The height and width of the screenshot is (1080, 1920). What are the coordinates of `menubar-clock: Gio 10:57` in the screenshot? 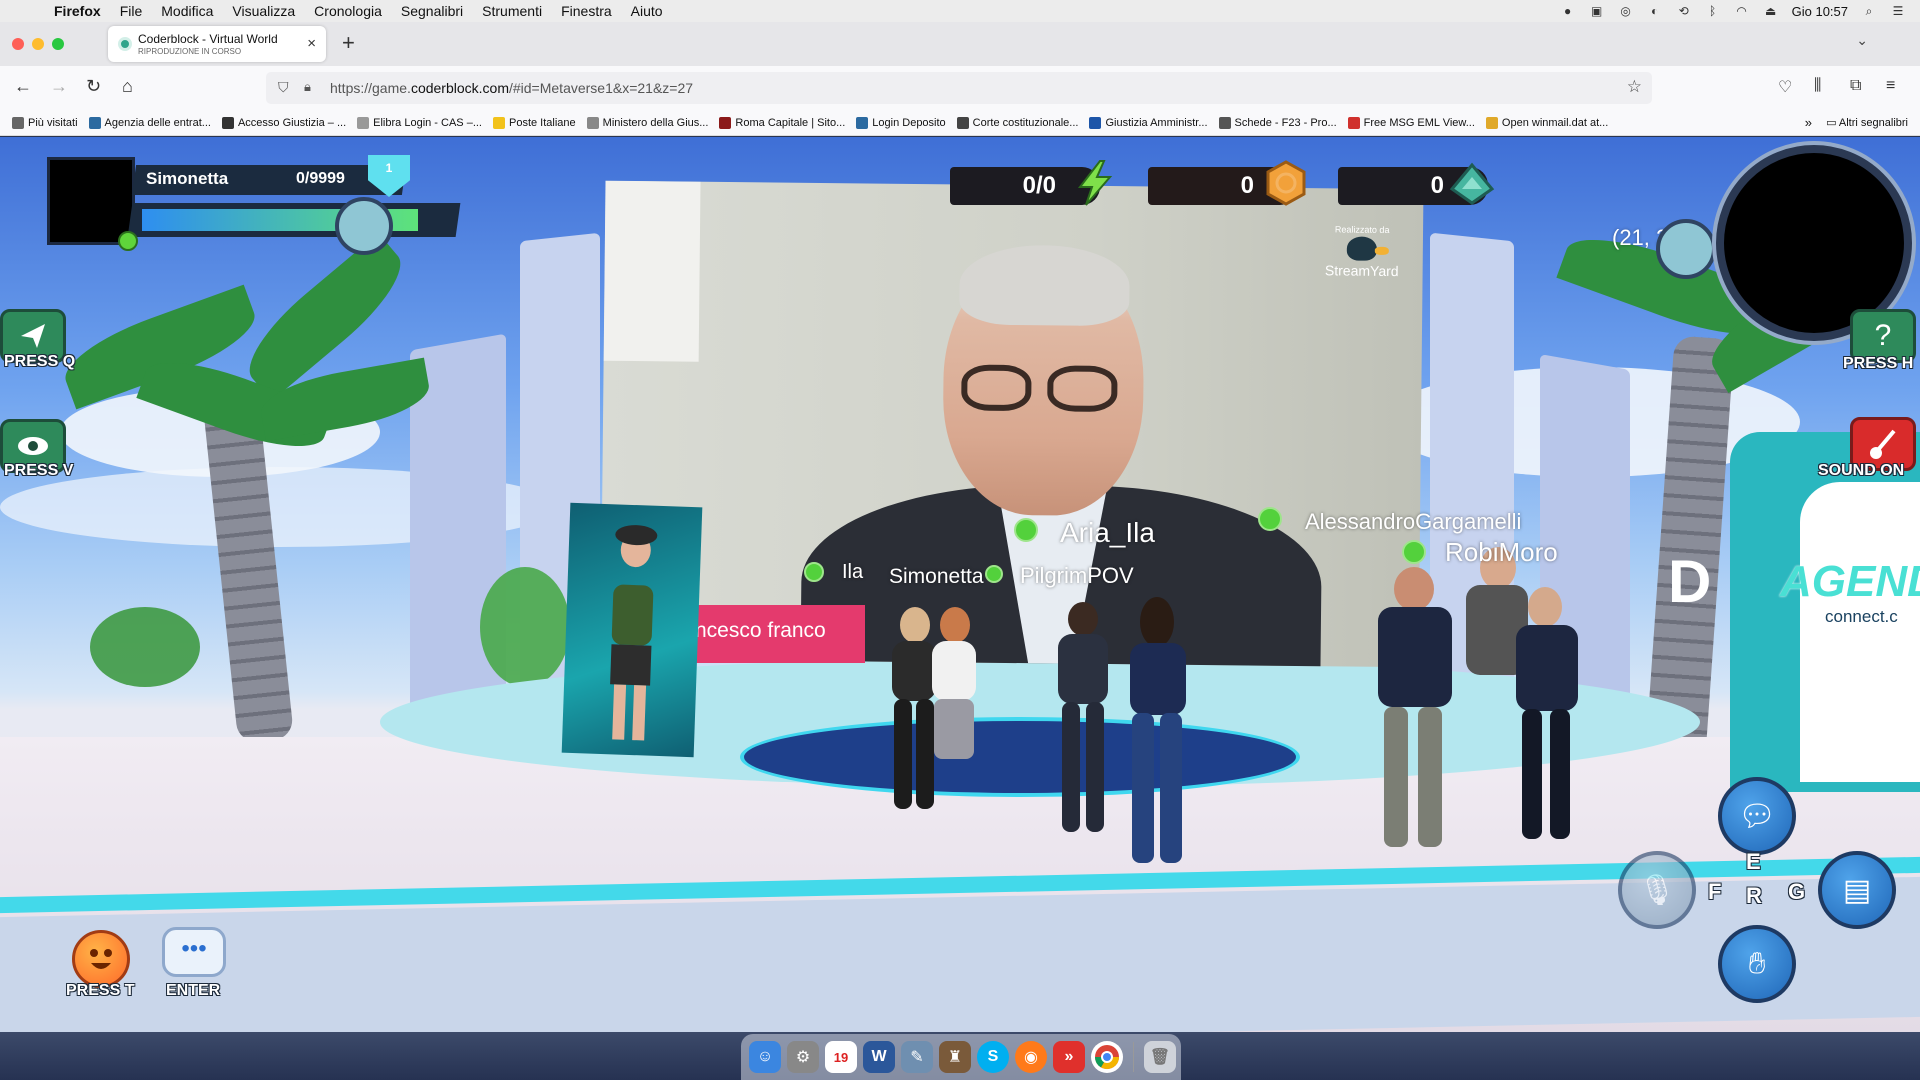 It's located at (1820, 11).